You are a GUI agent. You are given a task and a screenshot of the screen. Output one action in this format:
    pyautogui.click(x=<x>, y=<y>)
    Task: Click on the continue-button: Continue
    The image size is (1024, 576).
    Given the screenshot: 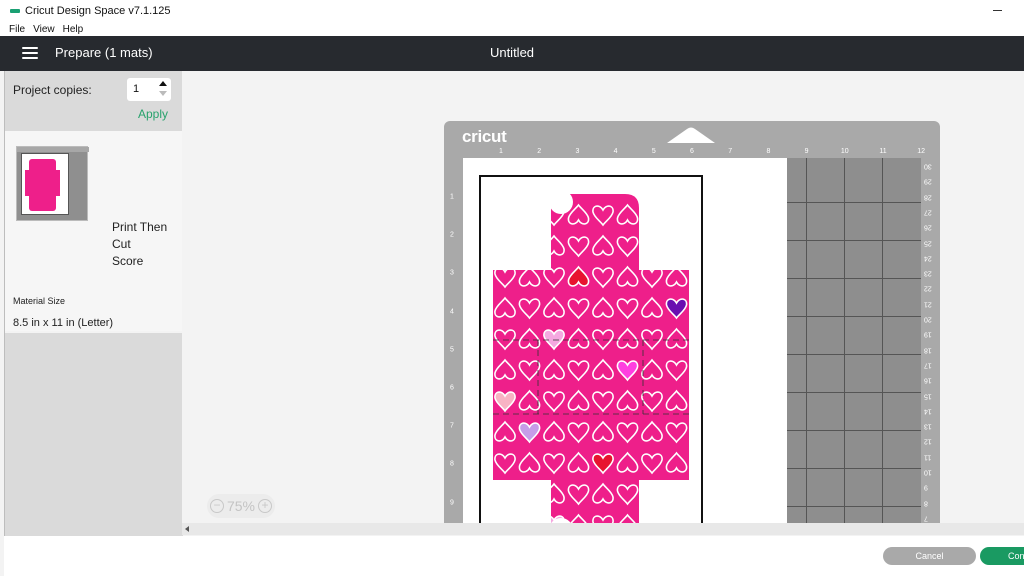 What is the action you would take?
    pyautogui.click(x=1002, y=556)
    